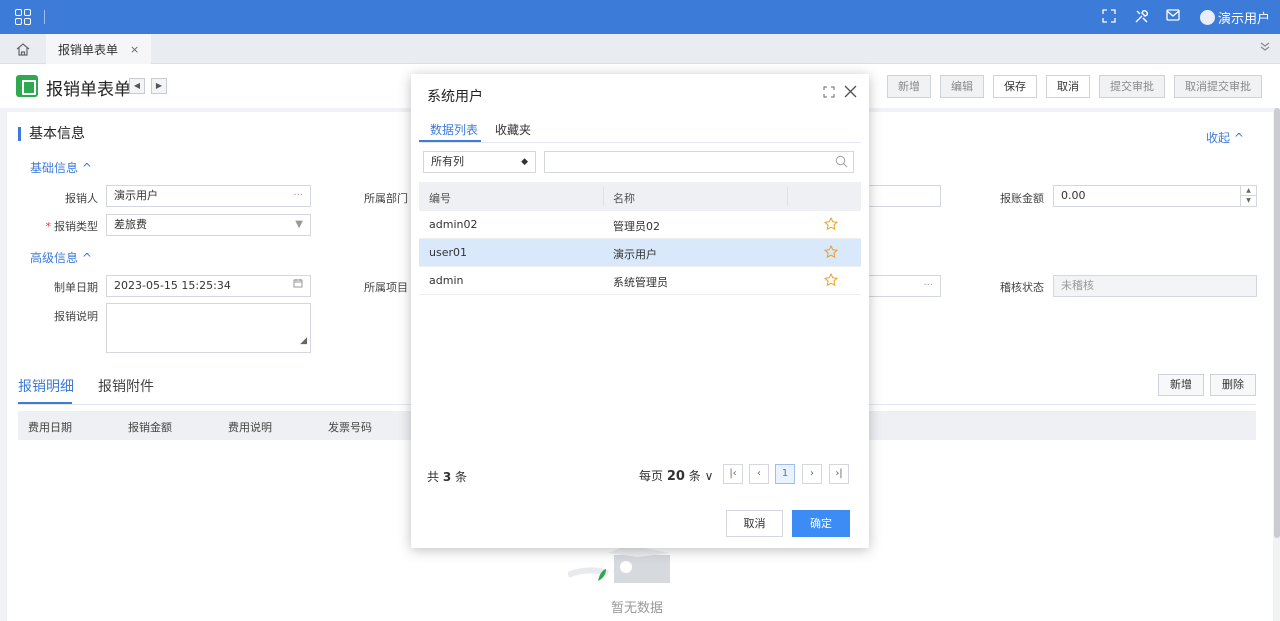  What do you see at coordinates (821, 523) in the screenshot?
I see `dialog-ok-button: 确定` at bounding box center [821, 523].